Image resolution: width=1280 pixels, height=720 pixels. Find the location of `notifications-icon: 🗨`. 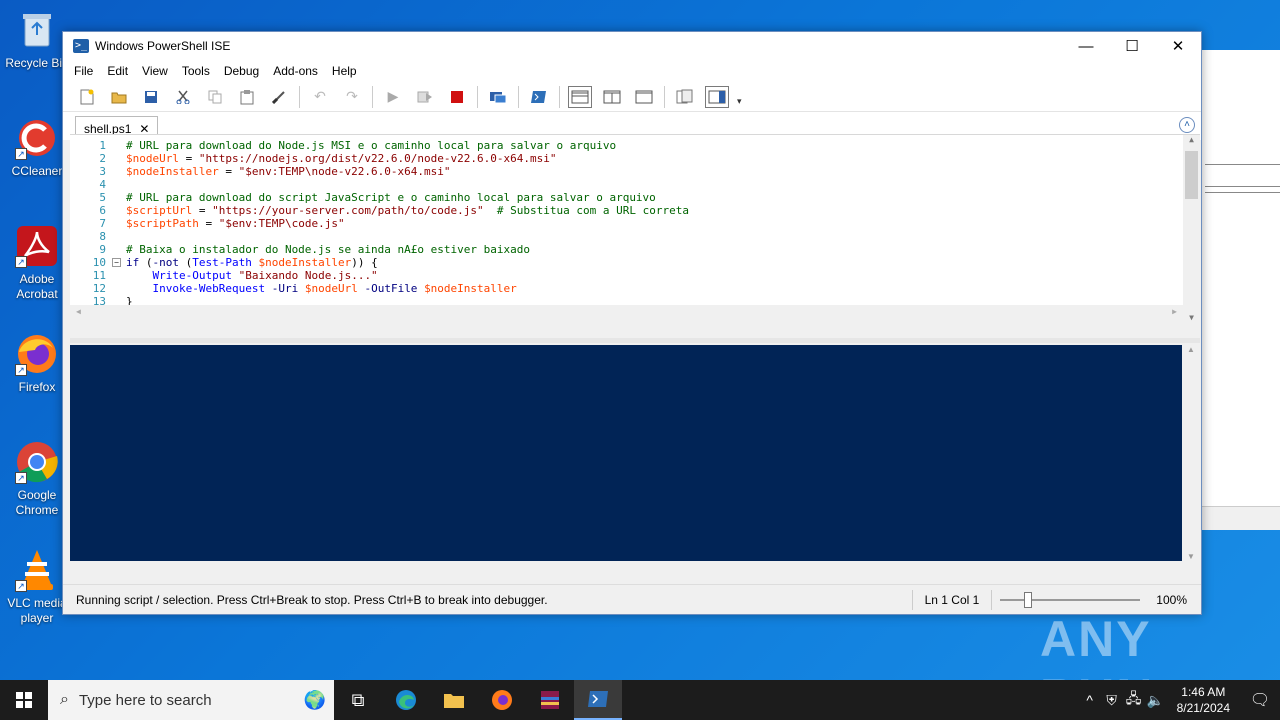

notifications-icon: 🗨 is located at coordinates (1260, 700).